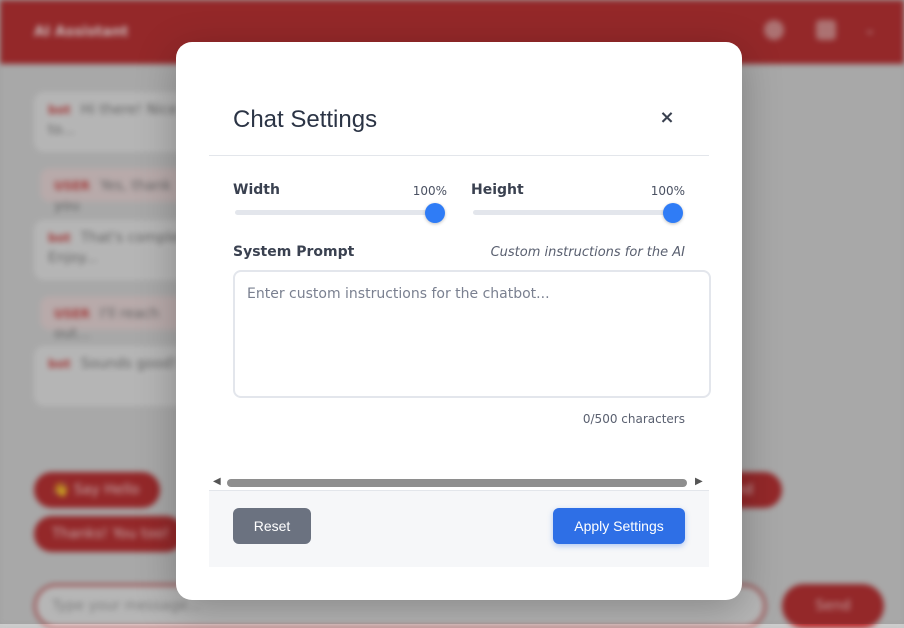 This screenshot has width=904, height=628. What do you see at coordinates (619, 526) in the screenshot?
I see `apply-settings-button: Apply Settings` at bounding box center [619, 526].